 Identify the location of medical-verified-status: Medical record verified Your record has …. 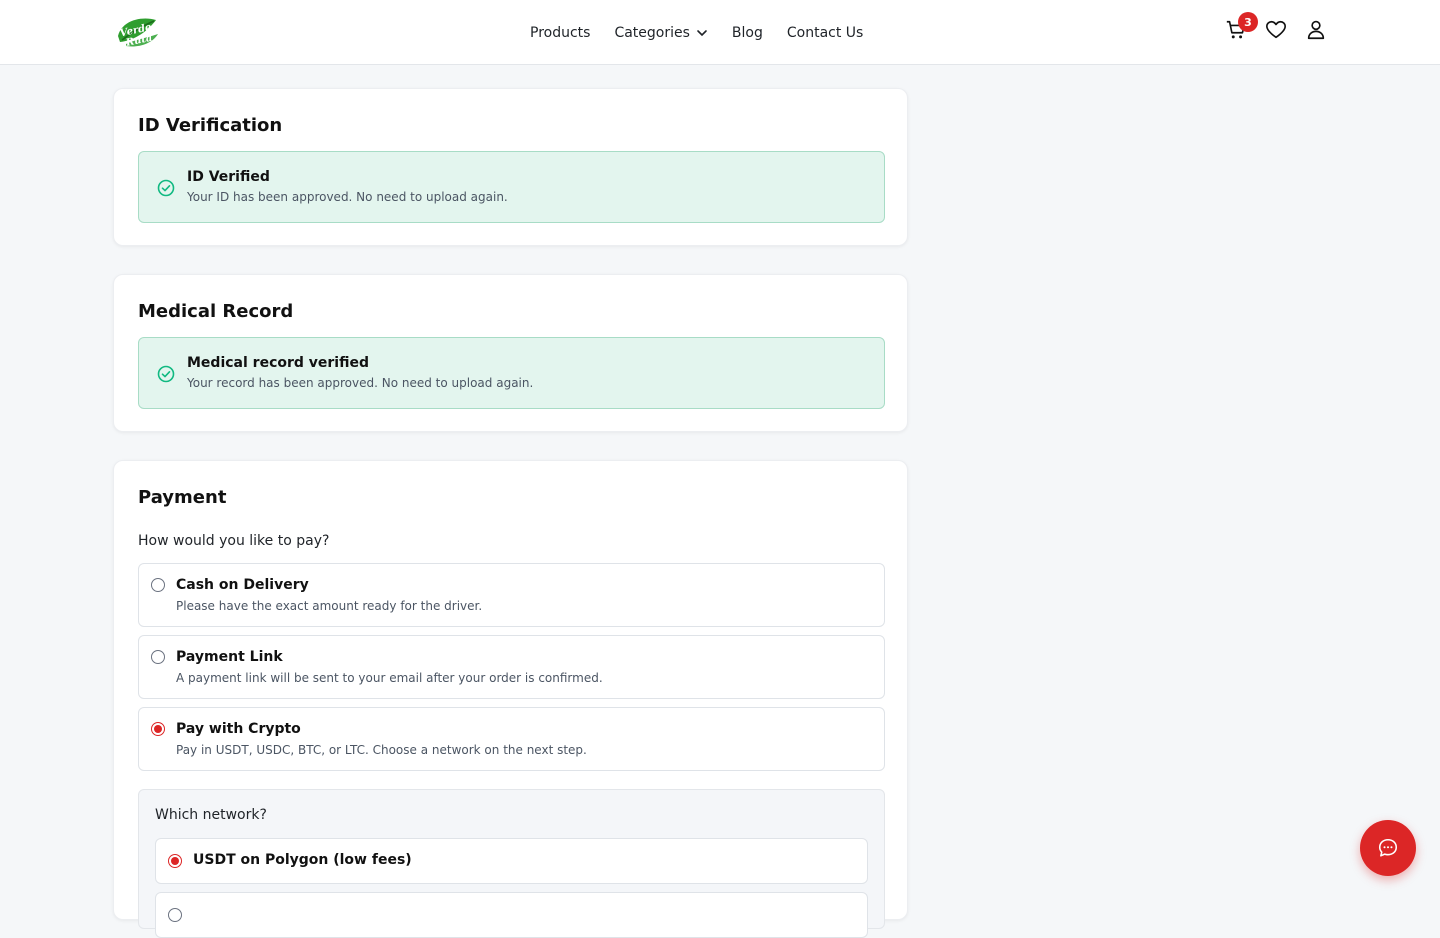
(511, 373).